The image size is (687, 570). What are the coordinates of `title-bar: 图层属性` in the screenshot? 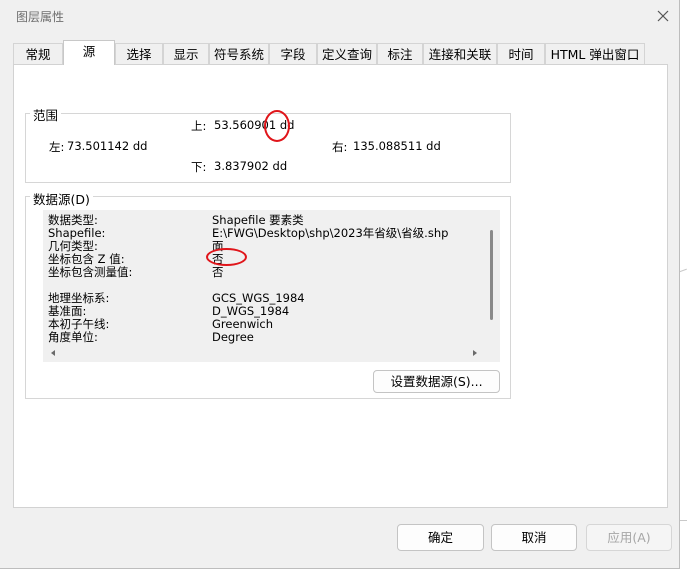 It's located at (339, 16).